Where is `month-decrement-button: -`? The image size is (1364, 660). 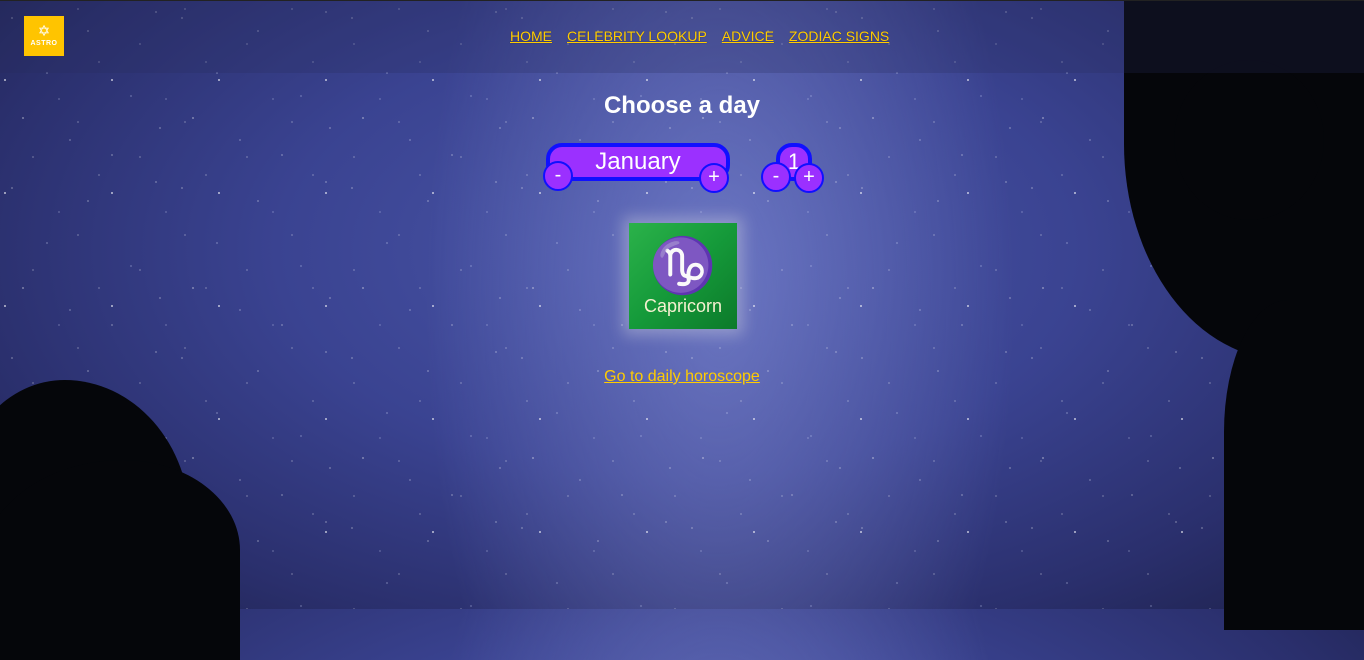
month-decrement-button: - is located at coordinates (558, 176).